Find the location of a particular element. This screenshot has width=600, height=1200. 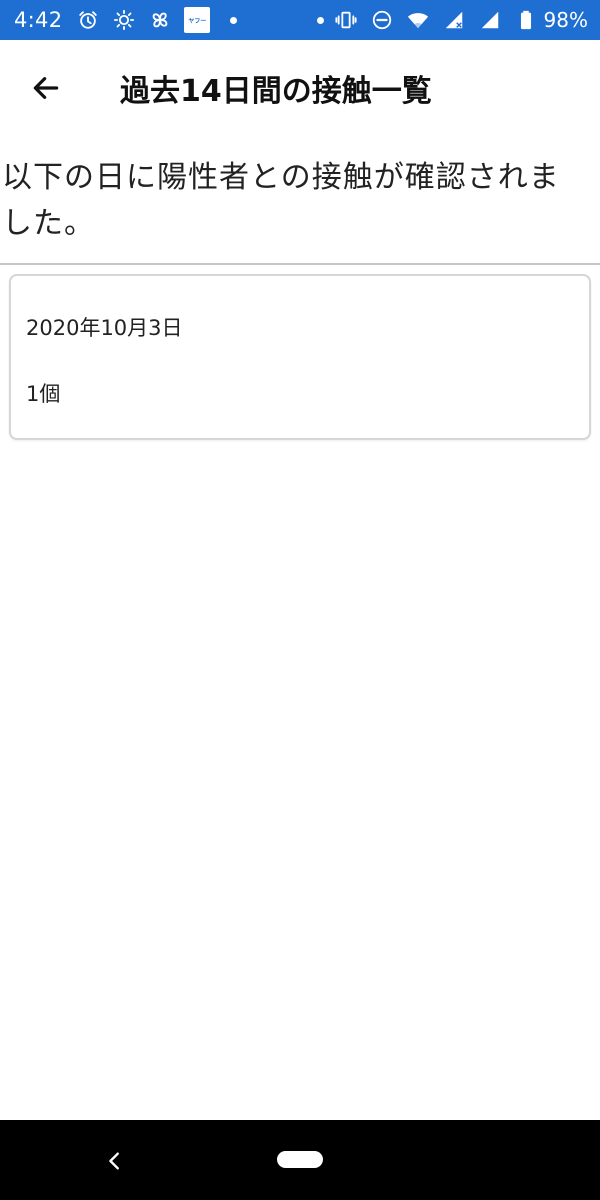

status-left: 4:42 ヤフー is located at coordinates (130, 20).